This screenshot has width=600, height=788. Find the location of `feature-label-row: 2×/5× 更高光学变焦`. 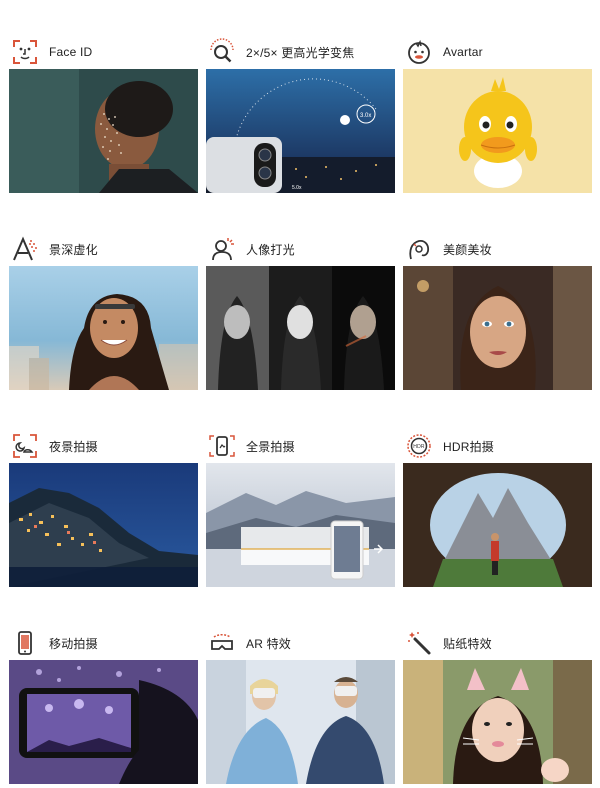

feature-label-row: 2×/5× 更高光学变焦 is located at coordinates (300, 52).